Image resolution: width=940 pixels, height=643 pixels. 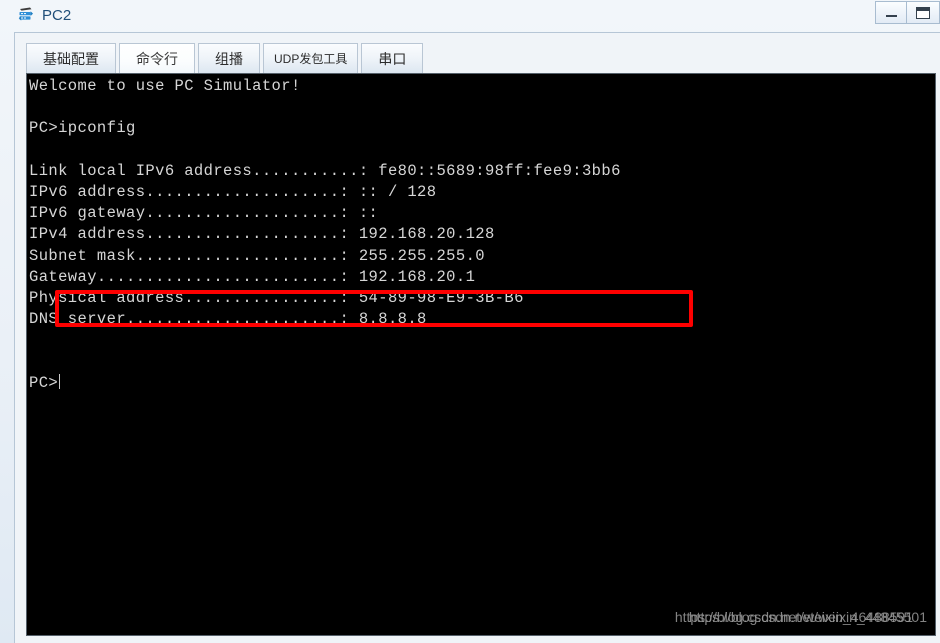 I want to click on watermark-url-b: https://blog.csdn.net/weixin_46488591, so click(x=793, y=617).